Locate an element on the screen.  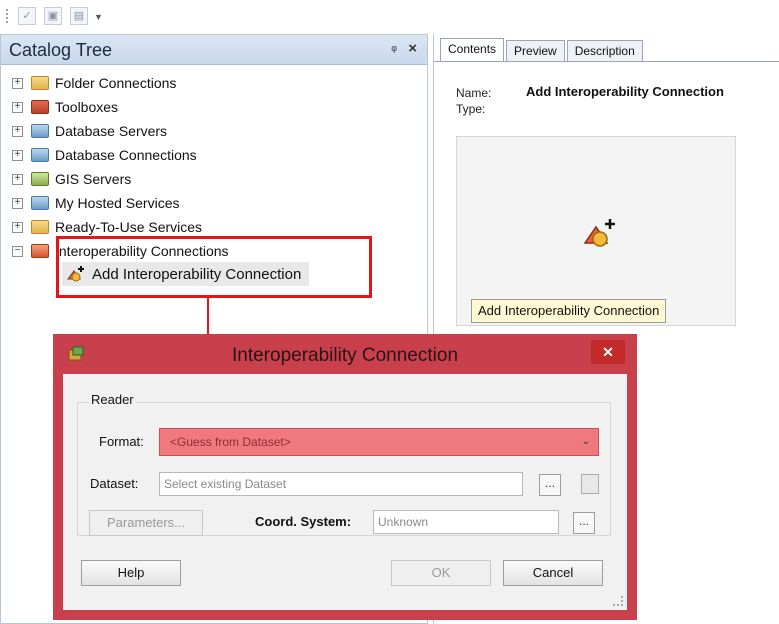
toolbar-dropdown-icon: ▼ is located at coordinates (98, 17).